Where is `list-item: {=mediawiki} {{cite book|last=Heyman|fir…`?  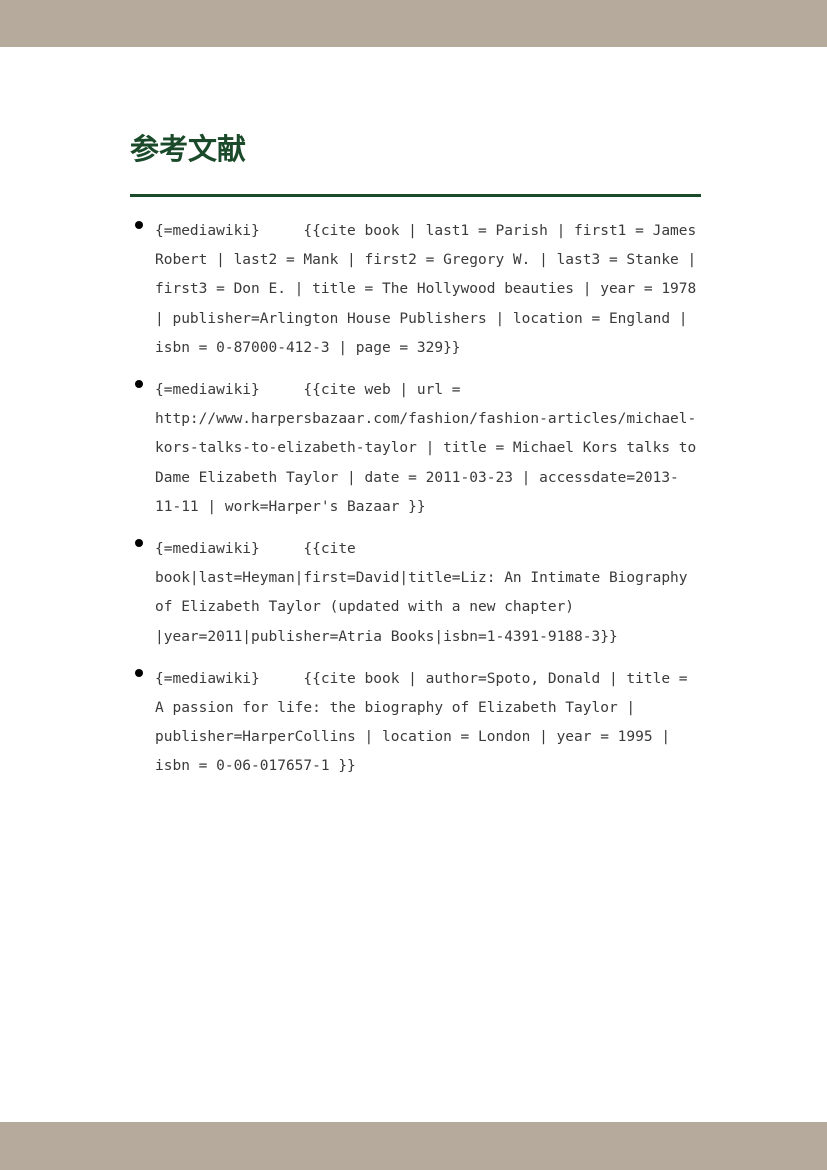 list-item: {=mediawiki} {{cite book|last=Heyman|fir… is located at coordinates (415, 593).